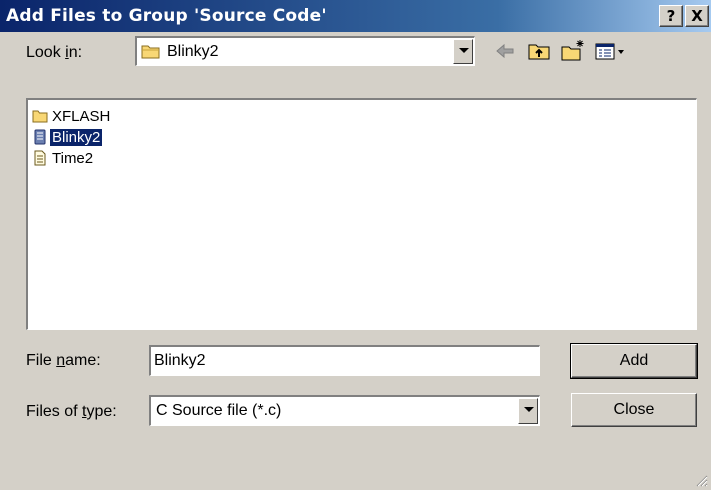  Describe the element at coordinates (81, 116) in the screenshot. I see `file-name-text: XFLASH` at that location.